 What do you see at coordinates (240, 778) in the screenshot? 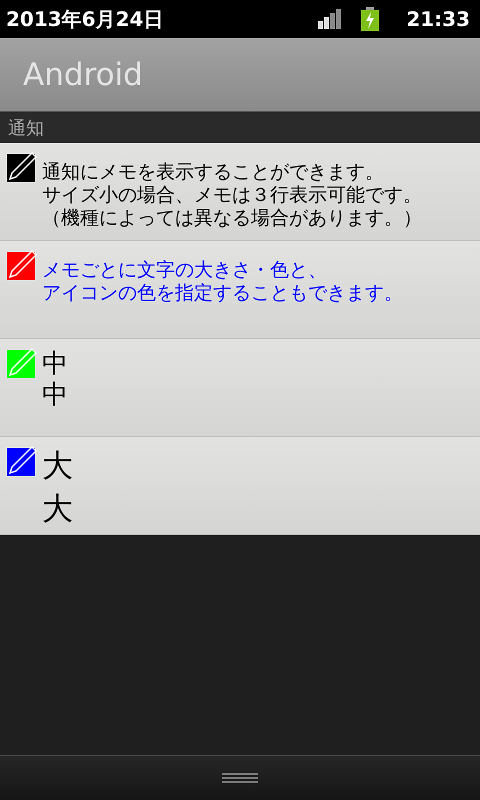
I see `drag-handle-icon` at bounding box center [240, 778].